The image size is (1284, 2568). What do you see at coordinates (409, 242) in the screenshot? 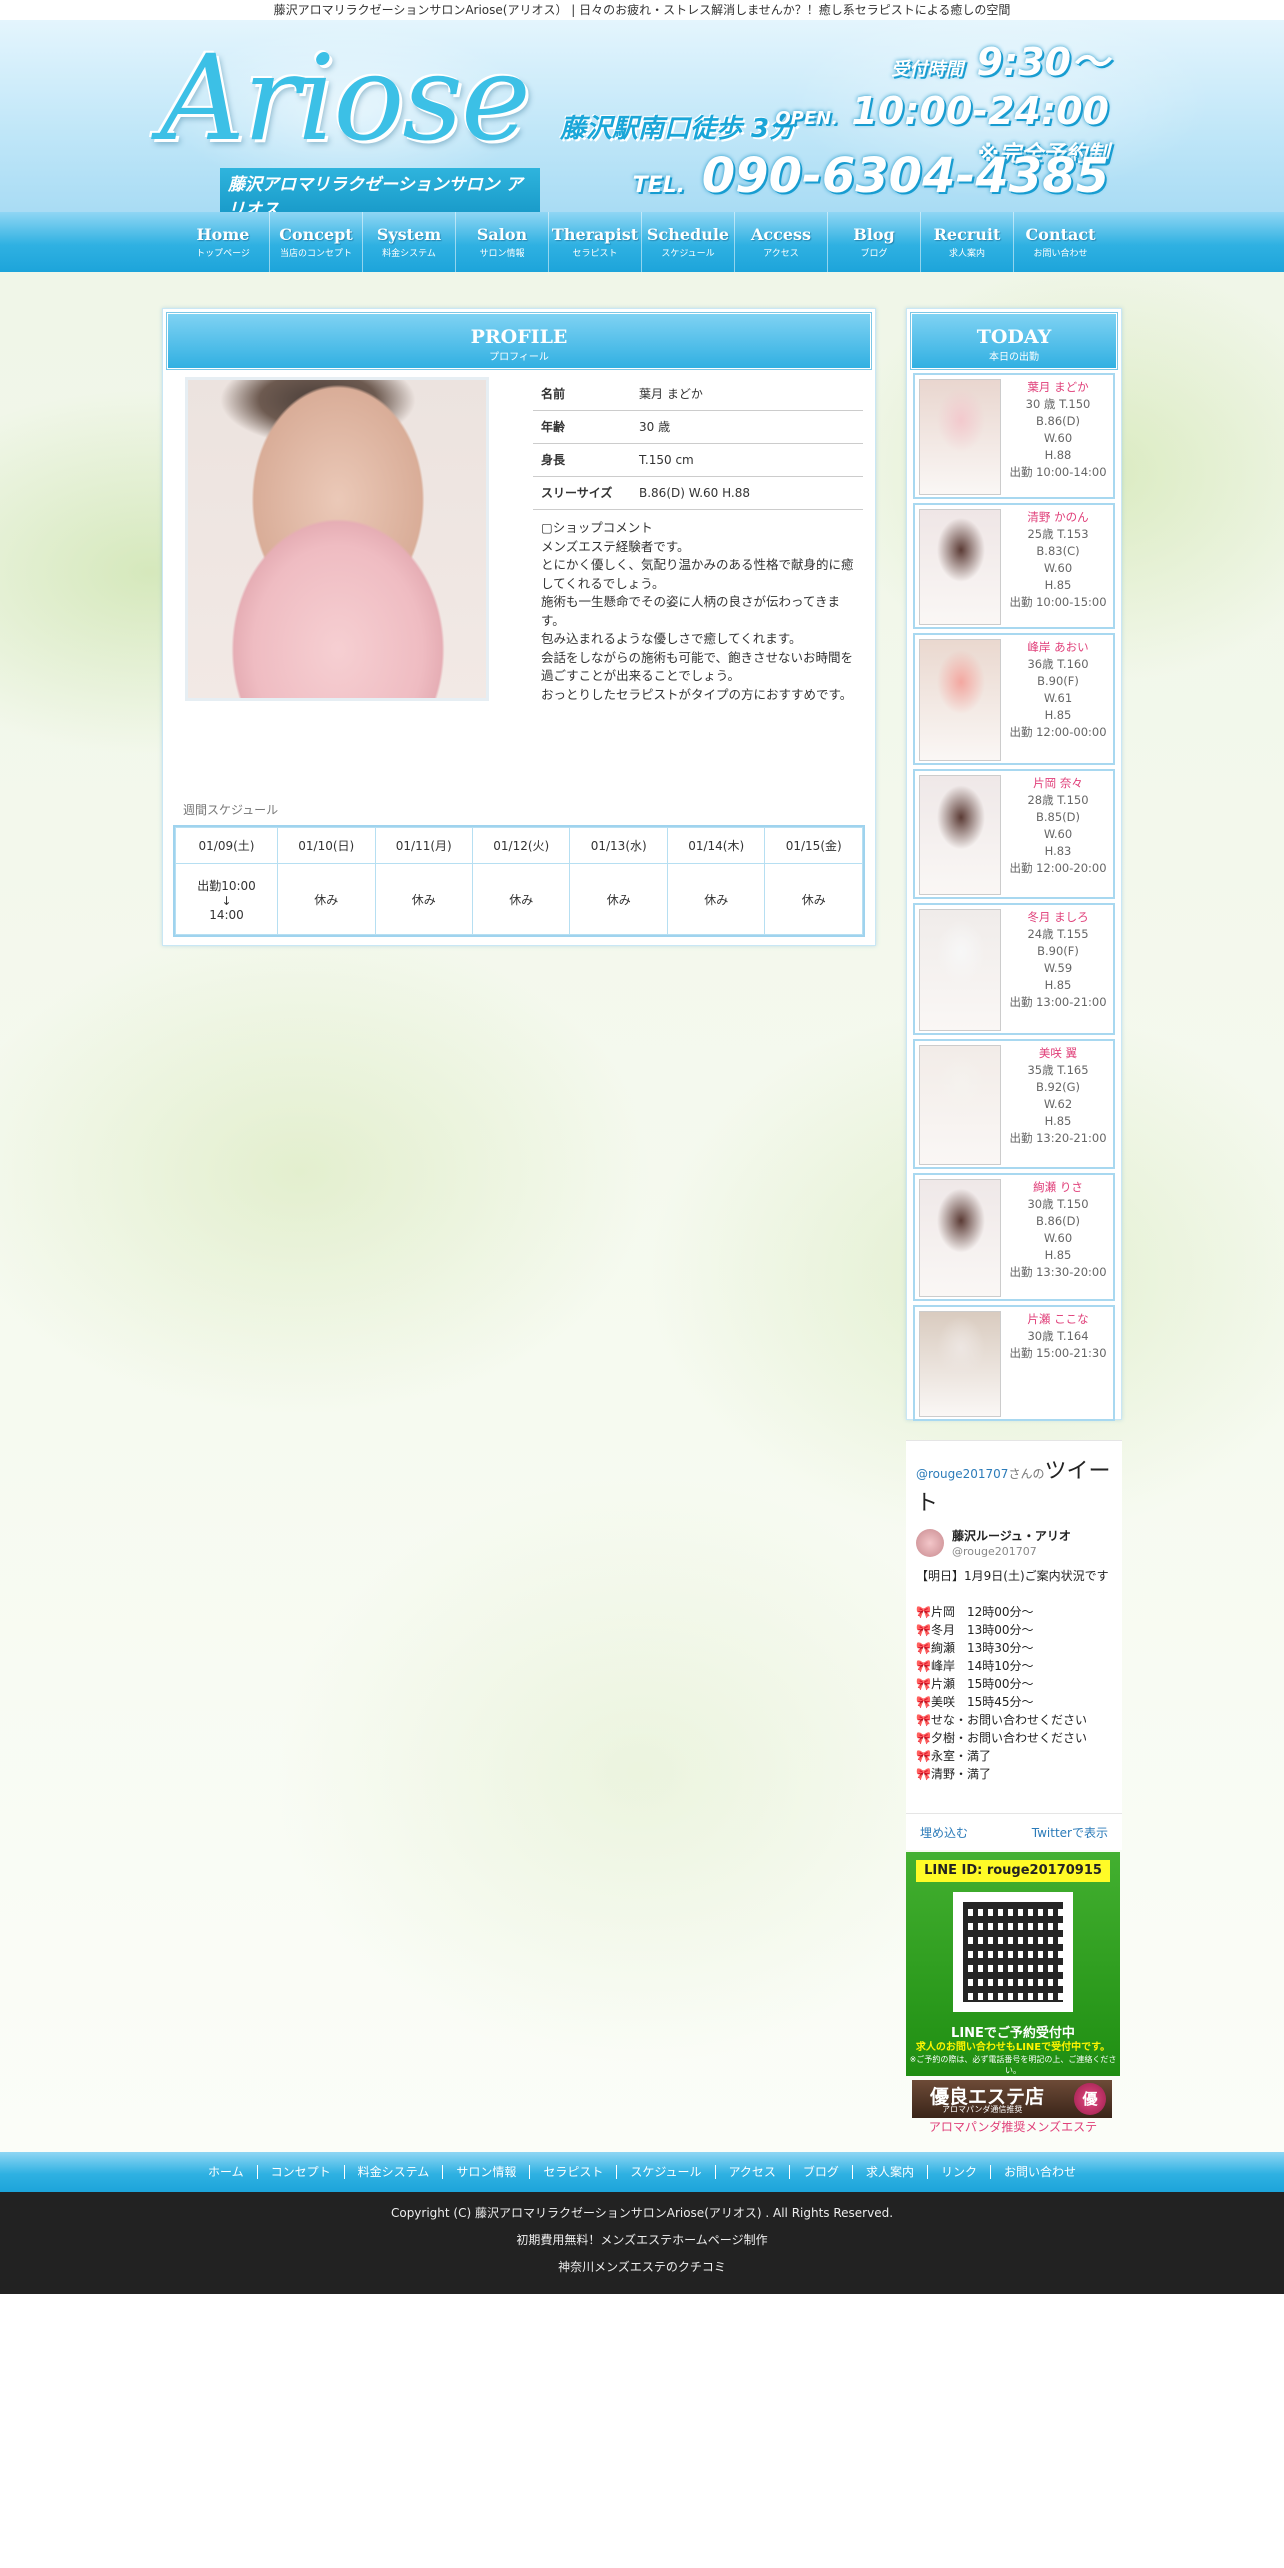
I see `nav-item-system: System 料金システム` at bounding box center [409, 242].